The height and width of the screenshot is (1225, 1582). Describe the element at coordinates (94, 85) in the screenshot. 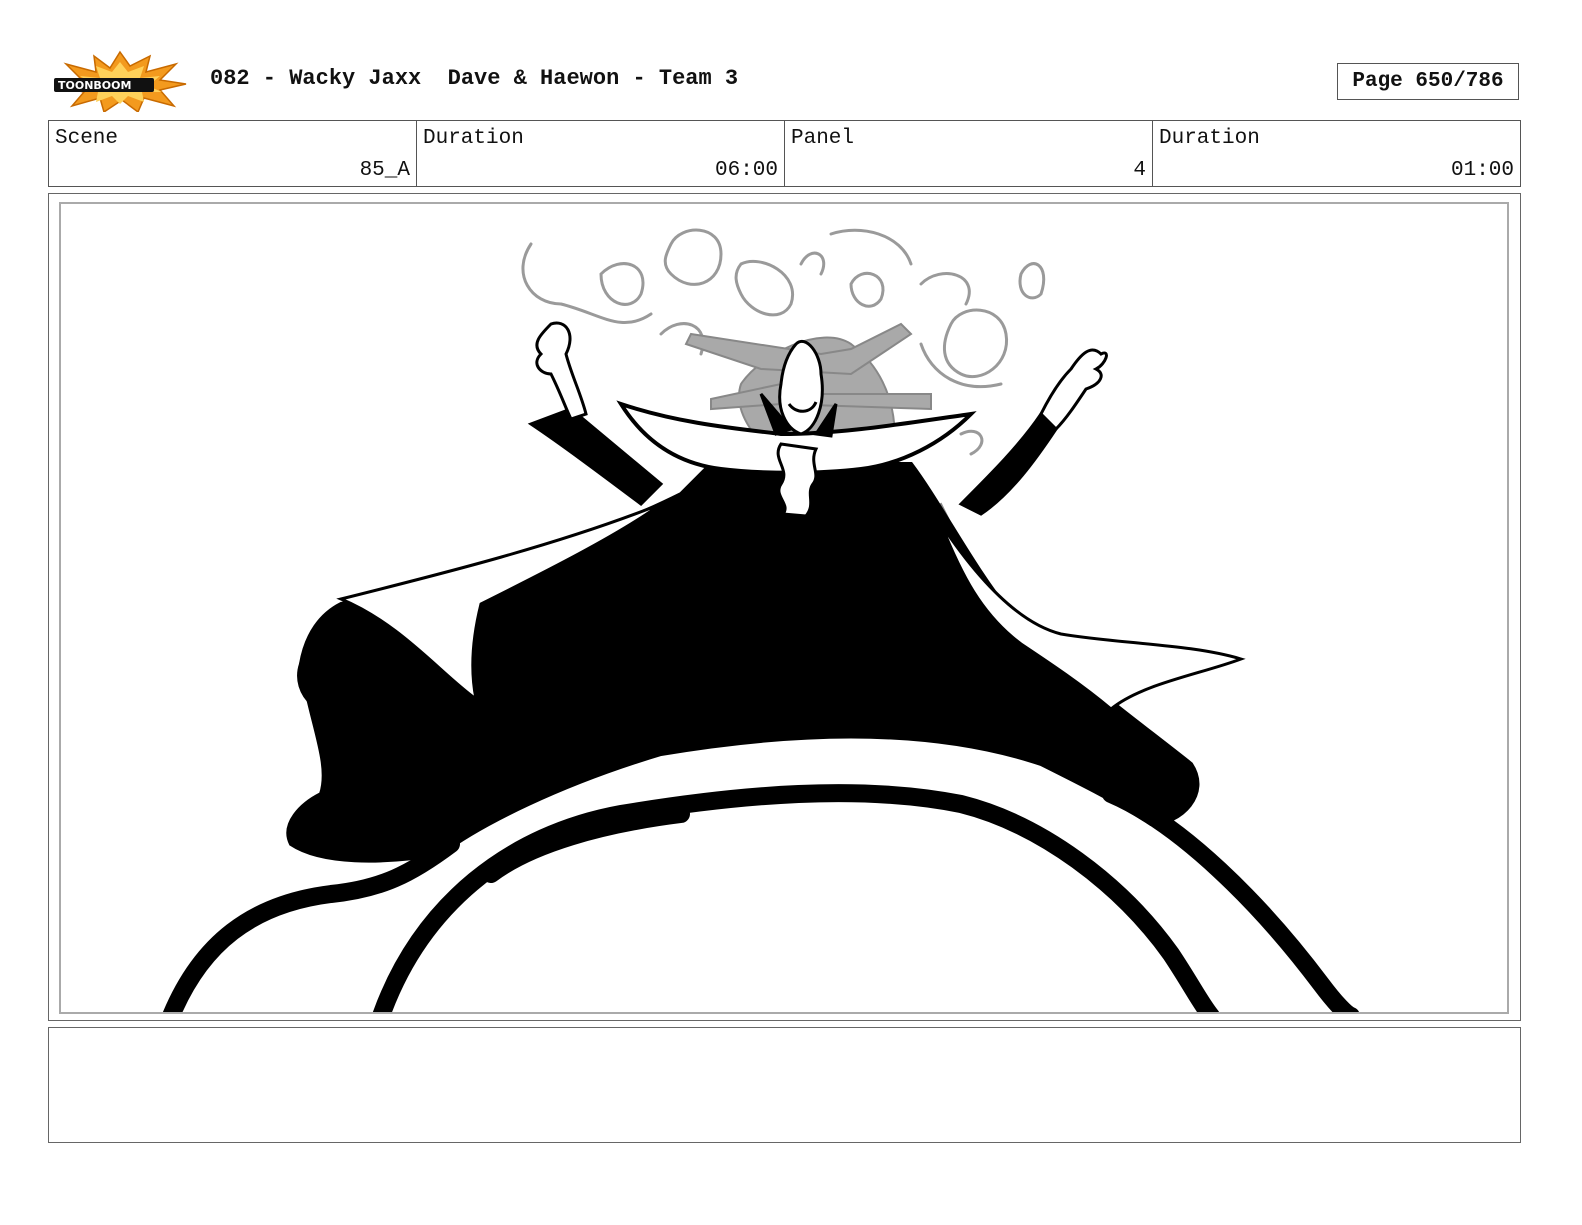

I see `logo-text: TOONBOOM` at that location.